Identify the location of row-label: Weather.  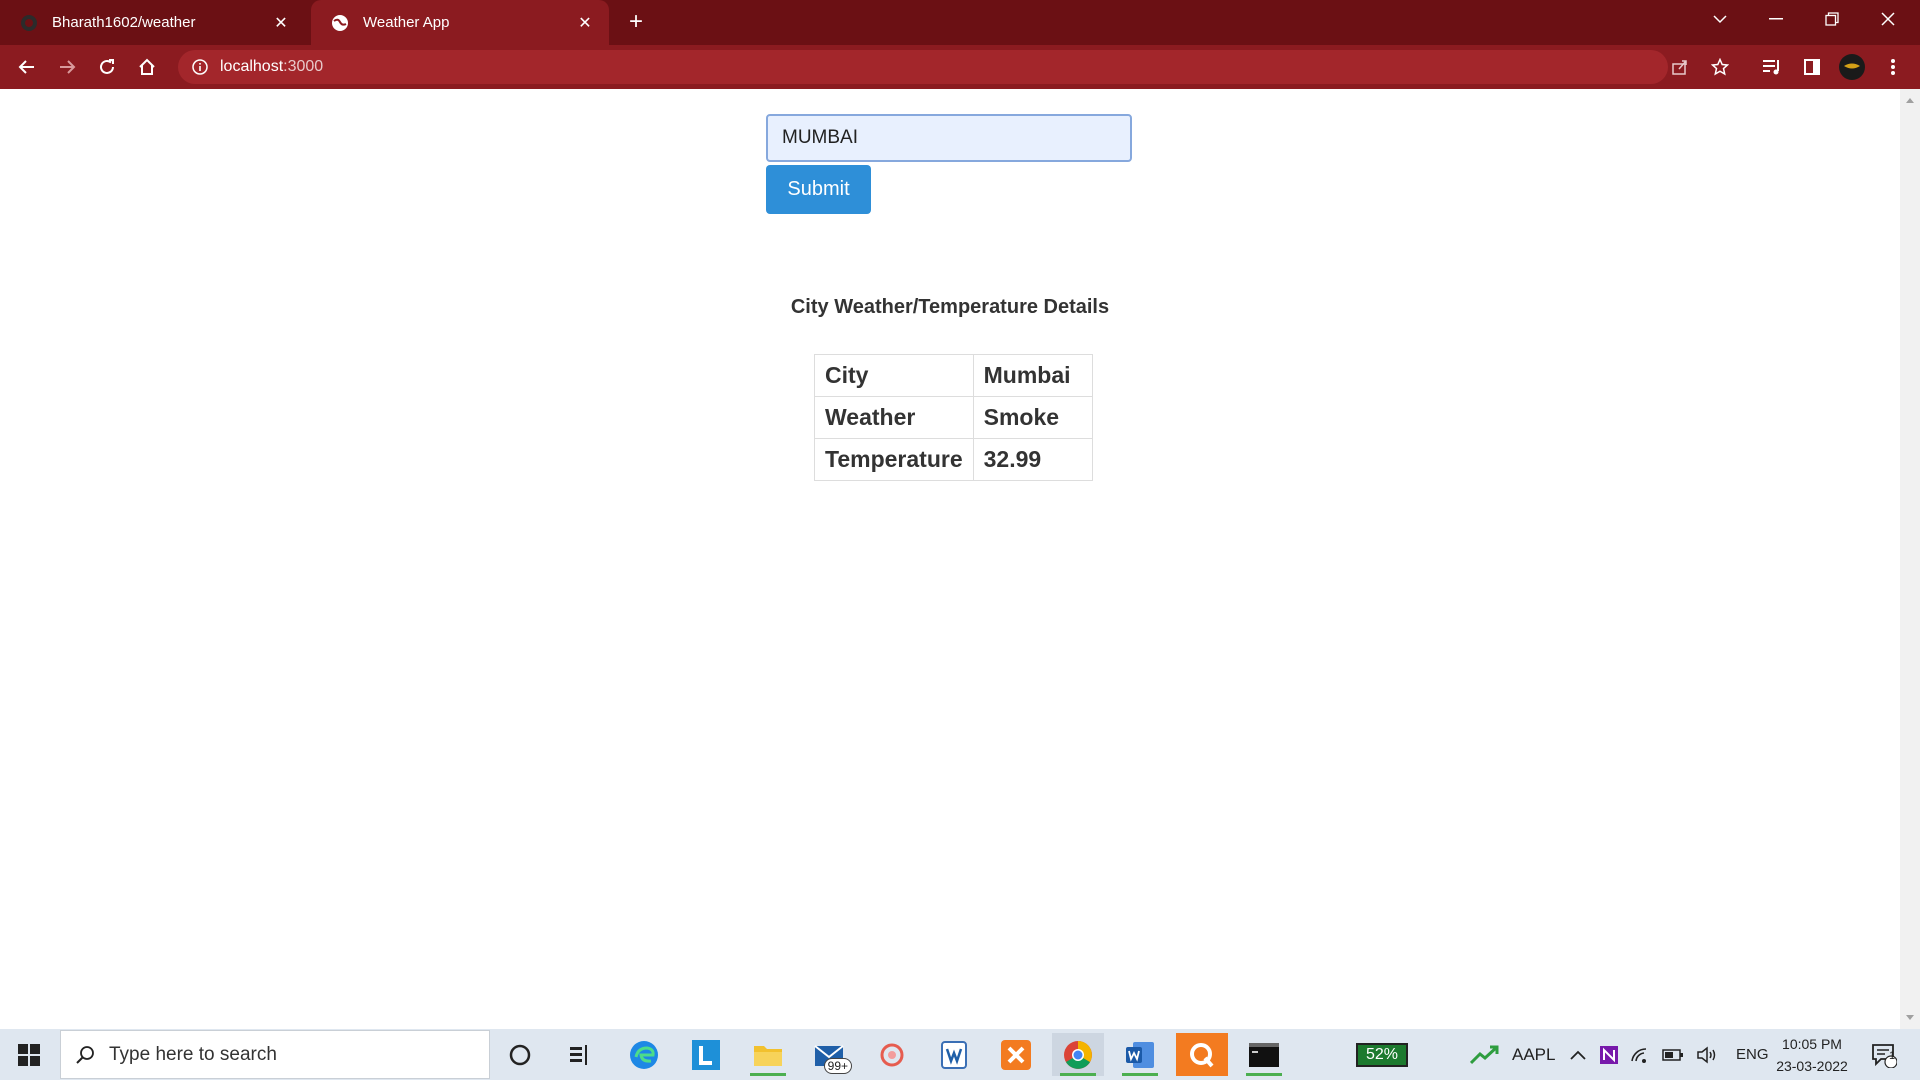
(894, 417).